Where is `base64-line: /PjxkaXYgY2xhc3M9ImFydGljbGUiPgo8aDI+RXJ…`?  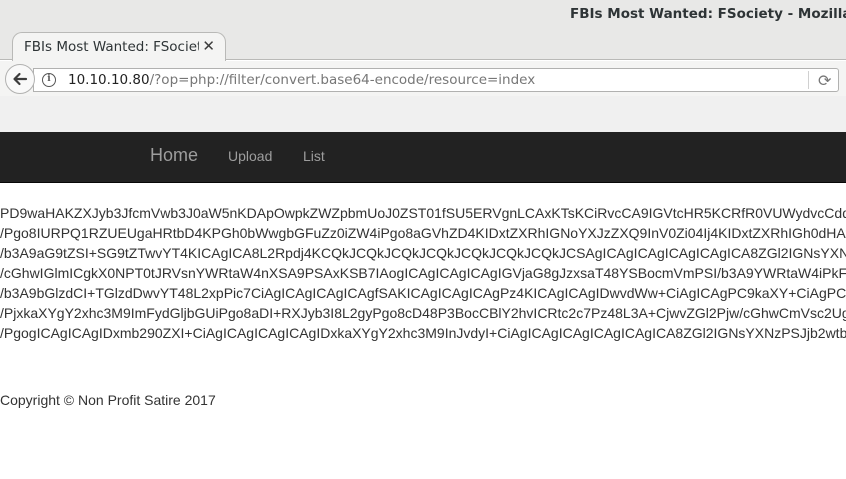 base64-line: /PjxkaXYgY2xhc3M9ImFydGljbGUiPgo8aDI+RXJ… is located at coordinates (423, 313).